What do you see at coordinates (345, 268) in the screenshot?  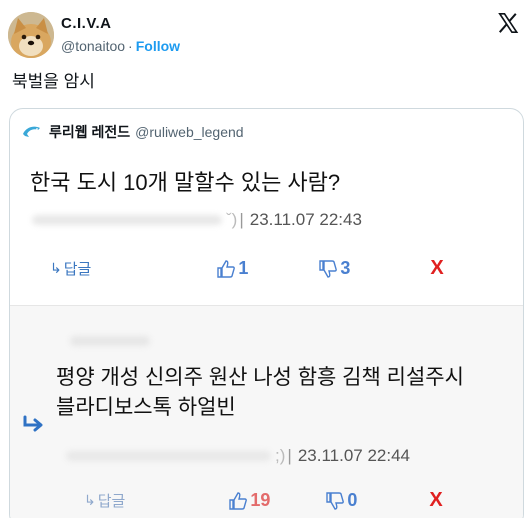 I see `downvote-count: 3` at bounding box center [345, 268].